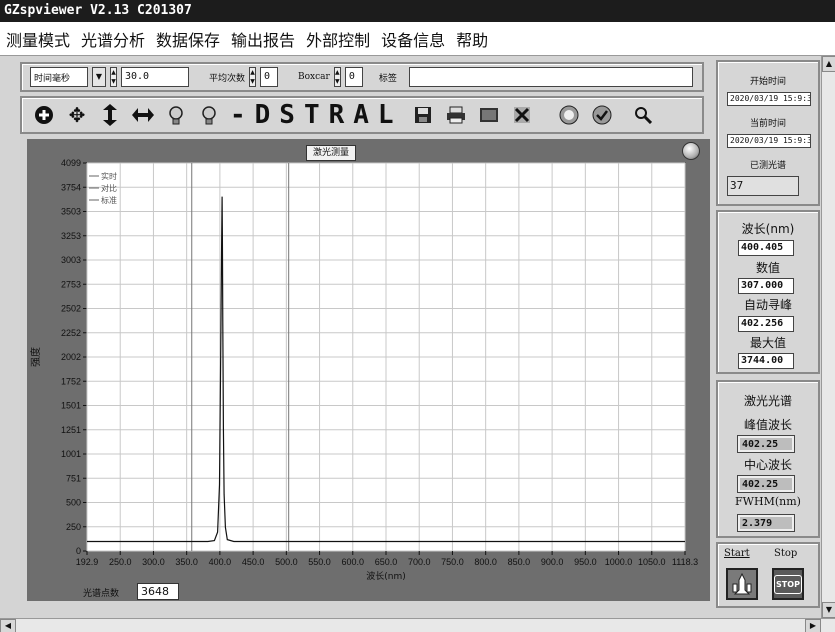  I want to click on run-control-panel: Start Stop STOP, so click(768, 575).